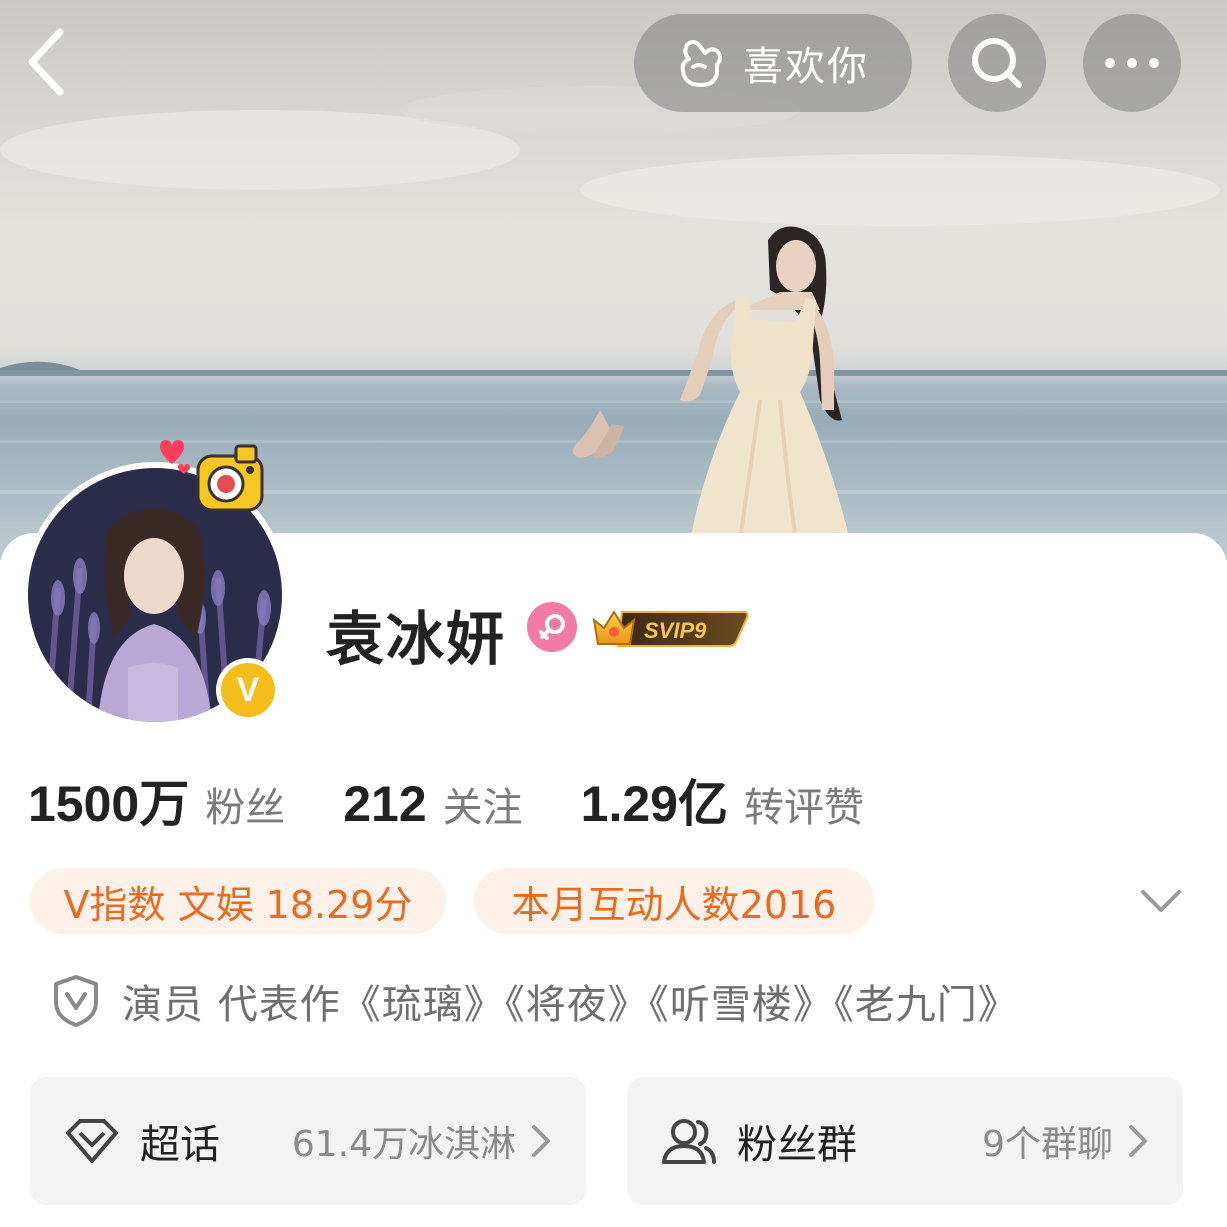  I want to click on super-topic-entry: 超话 61.4万冰淇淋, so click(308, 1141).